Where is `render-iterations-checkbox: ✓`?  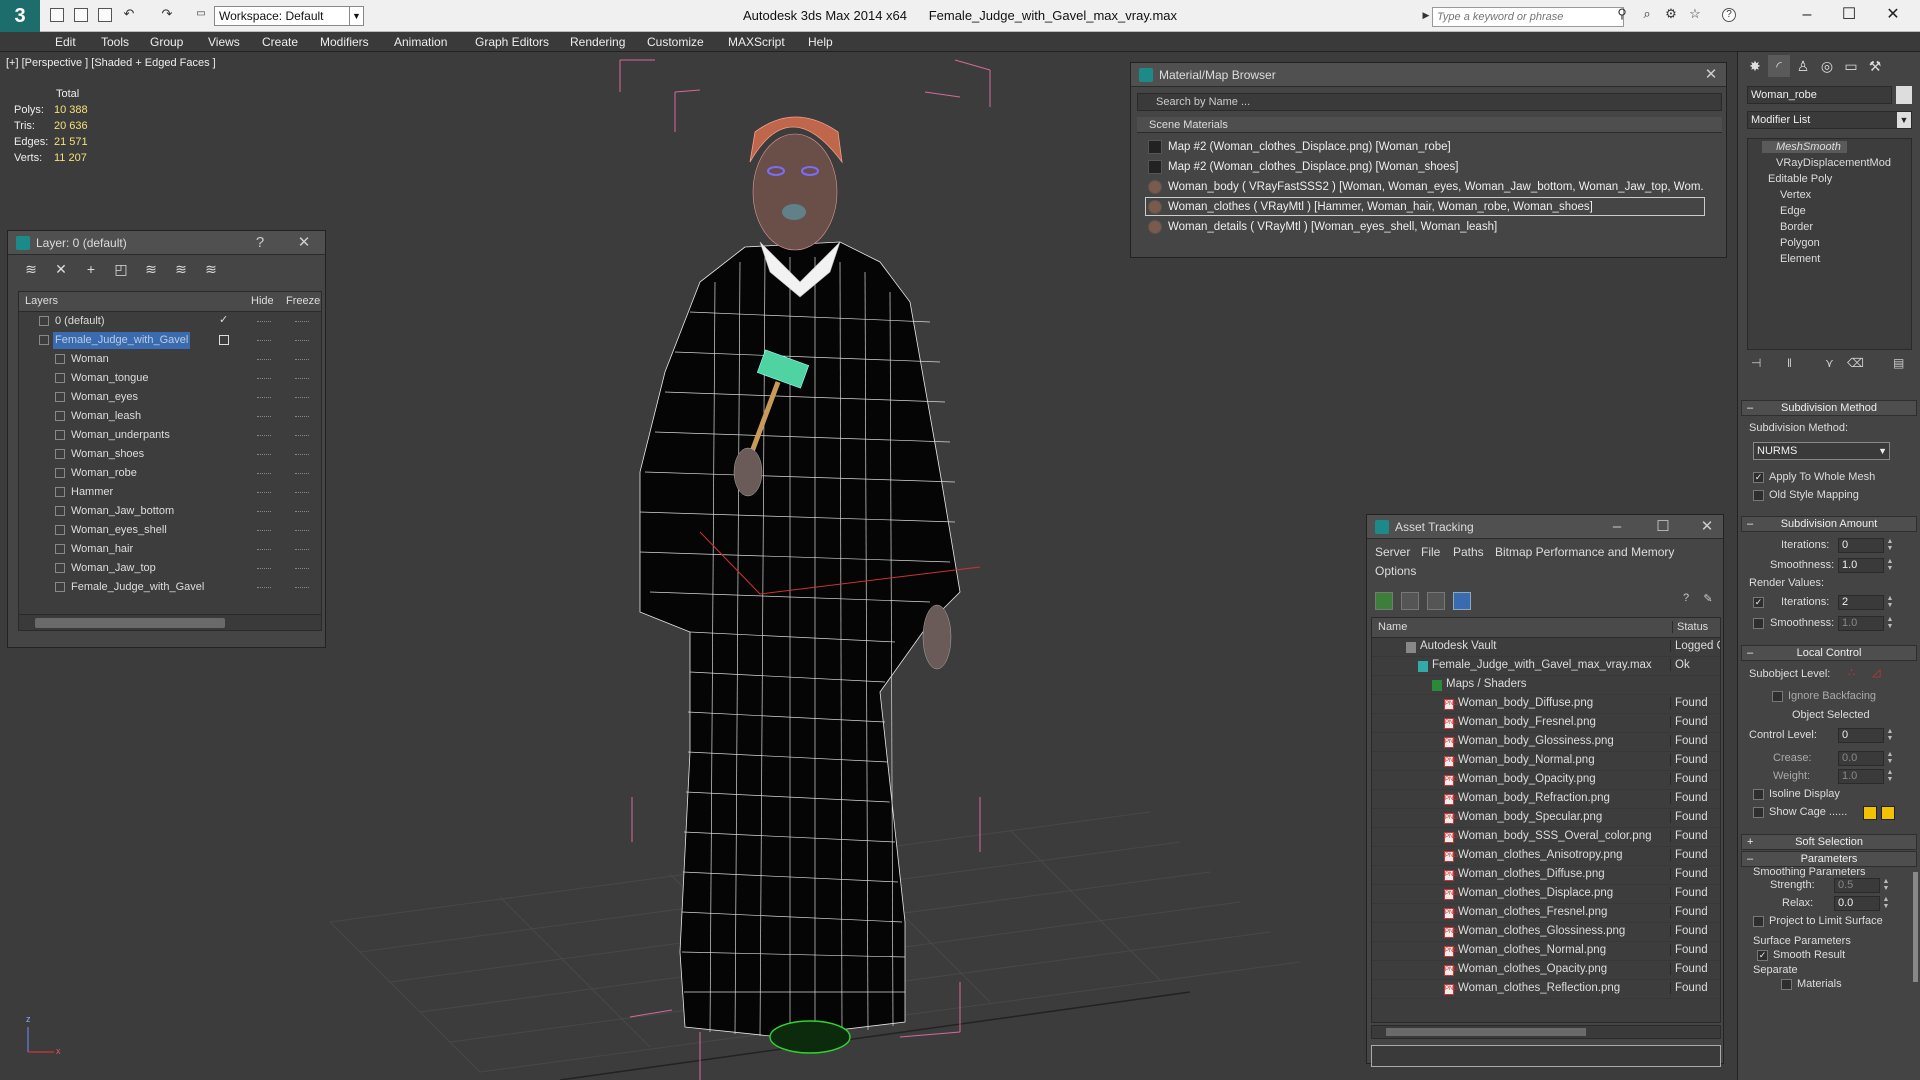 render-iterations-checkbox: ✓ is located at coordinates (1758, 602).